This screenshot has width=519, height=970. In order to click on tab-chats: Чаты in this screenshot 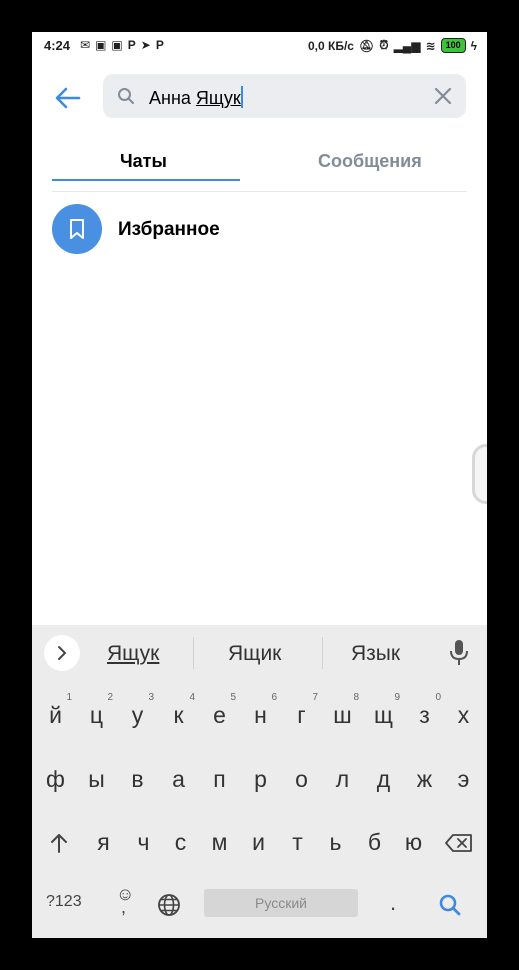, I will do `click(143, 161)`.